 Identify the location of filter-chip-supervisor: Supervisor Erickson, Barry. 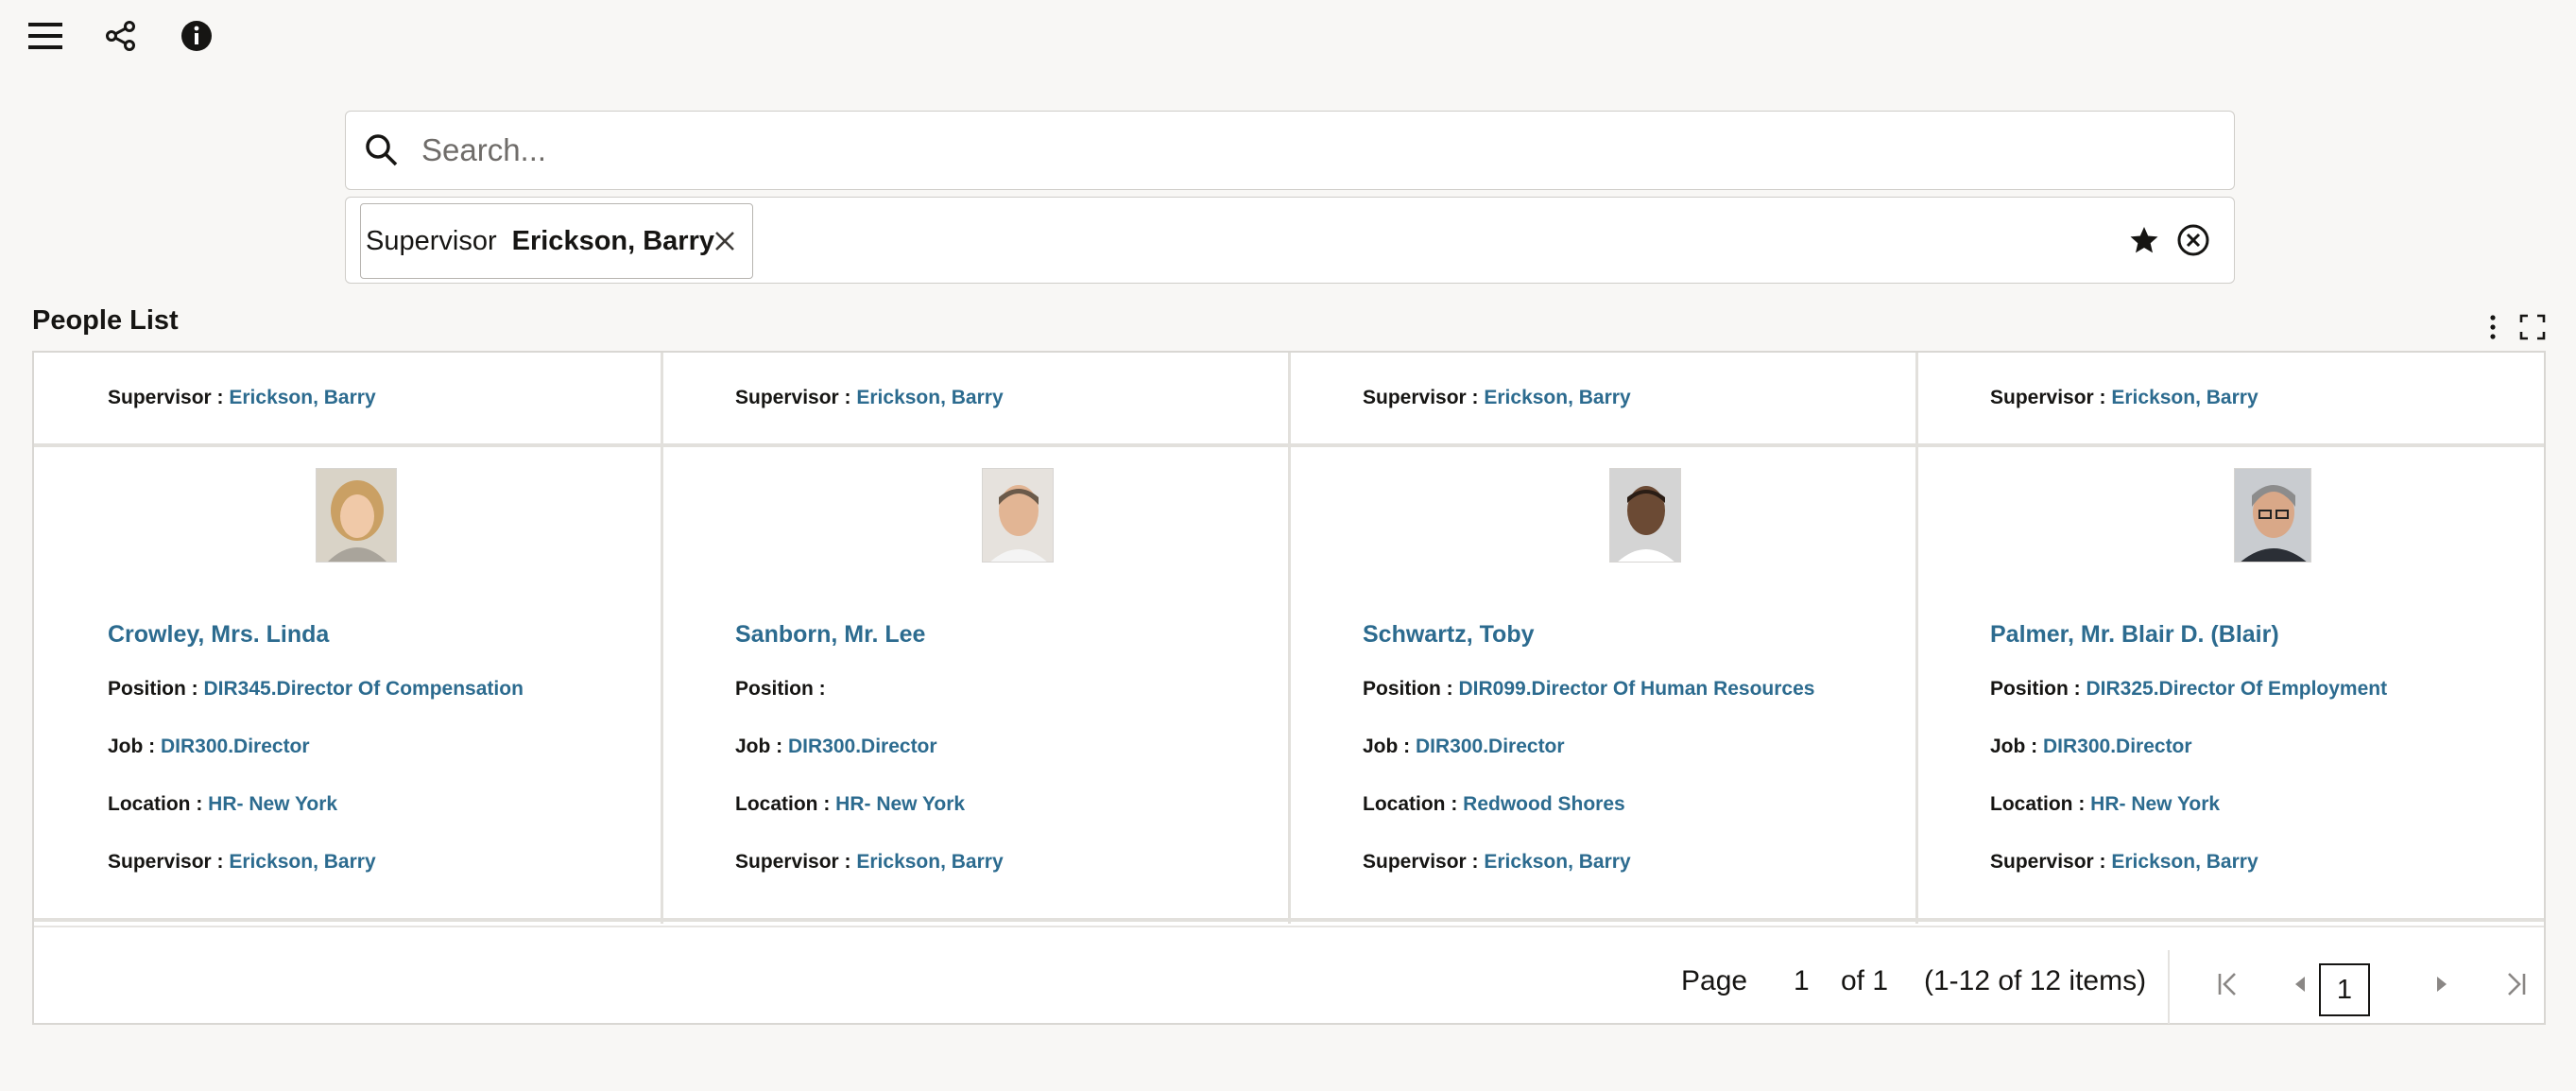
(556, 241).